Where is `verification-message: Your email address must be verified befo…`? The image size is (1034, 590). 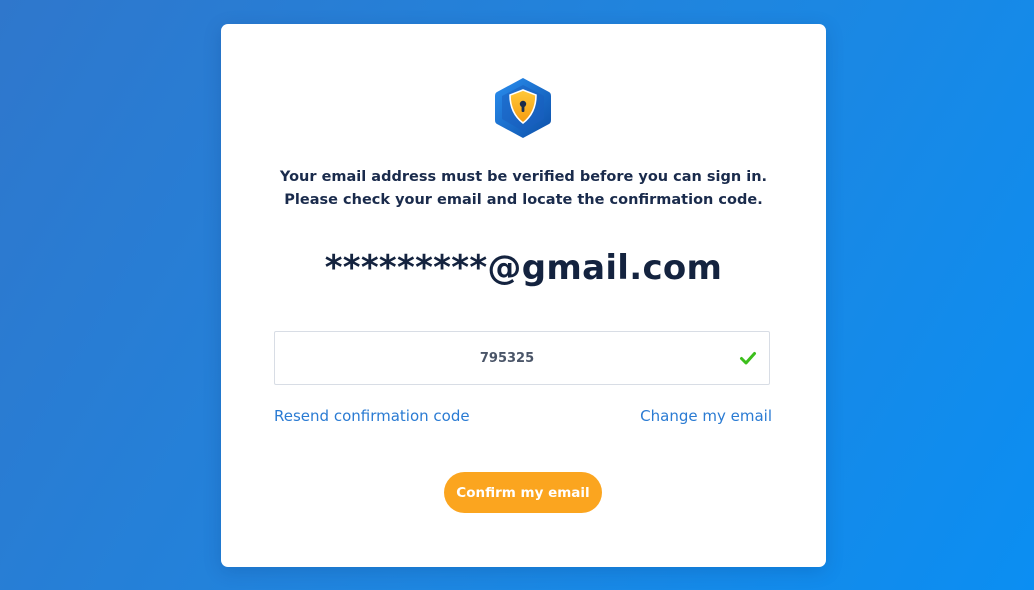
verification-message: Your email address must be verified befo… is located at coordinates (523, 189).